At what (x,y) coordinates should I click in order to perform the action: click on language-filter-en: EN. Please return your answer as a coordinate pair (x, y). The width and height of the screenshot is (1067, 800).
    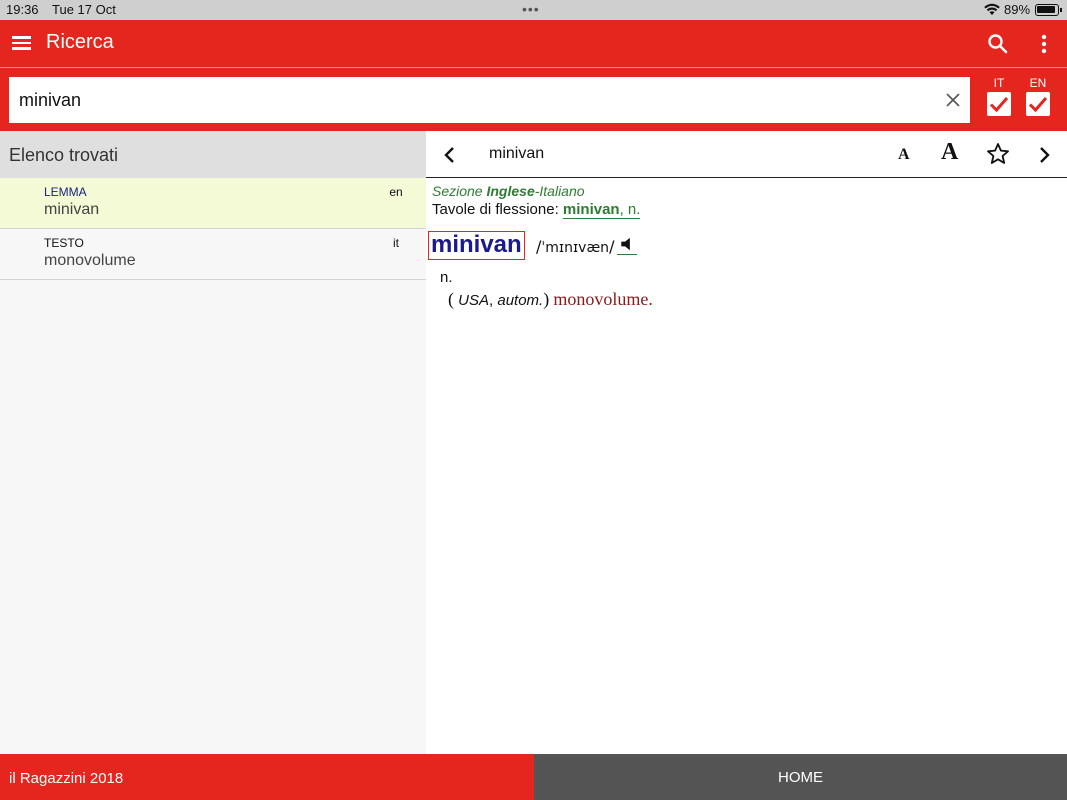
    Looking at the image, I should click on (1038, 96).